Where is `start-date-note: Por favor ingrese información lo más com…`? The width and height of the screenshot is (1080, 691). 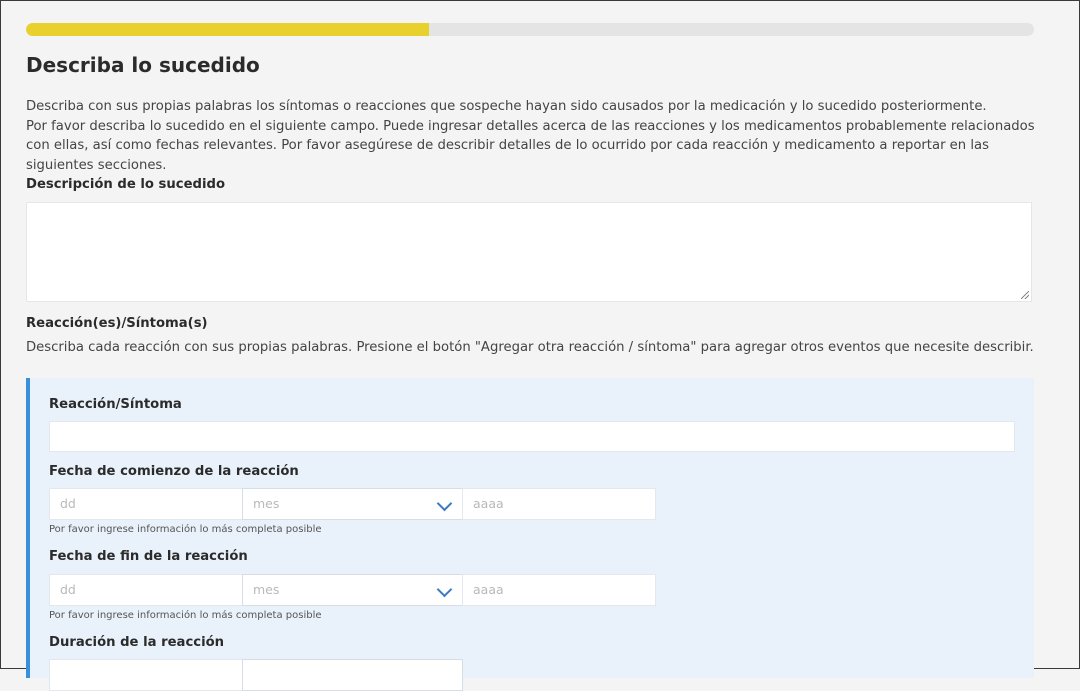
start-date-note: Por favor ingrese información lo más com… is located at coordinates (185, 529).